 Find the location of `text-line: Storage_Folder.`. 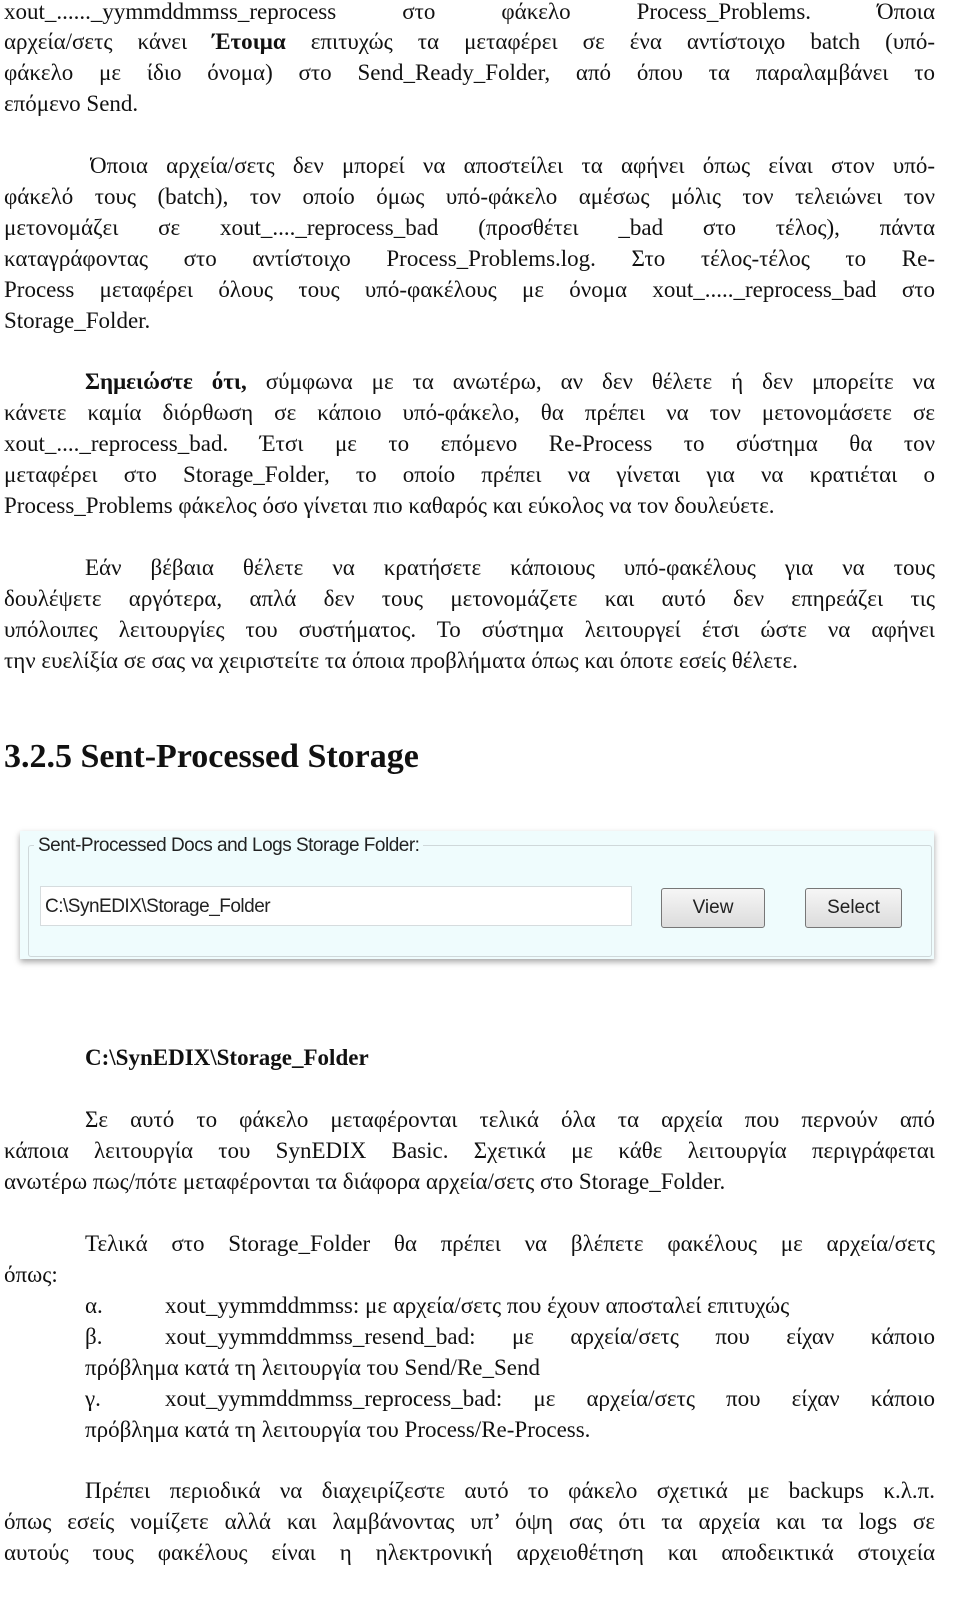

text-line: Storage_Folder. is located at coordinates (77, 320).